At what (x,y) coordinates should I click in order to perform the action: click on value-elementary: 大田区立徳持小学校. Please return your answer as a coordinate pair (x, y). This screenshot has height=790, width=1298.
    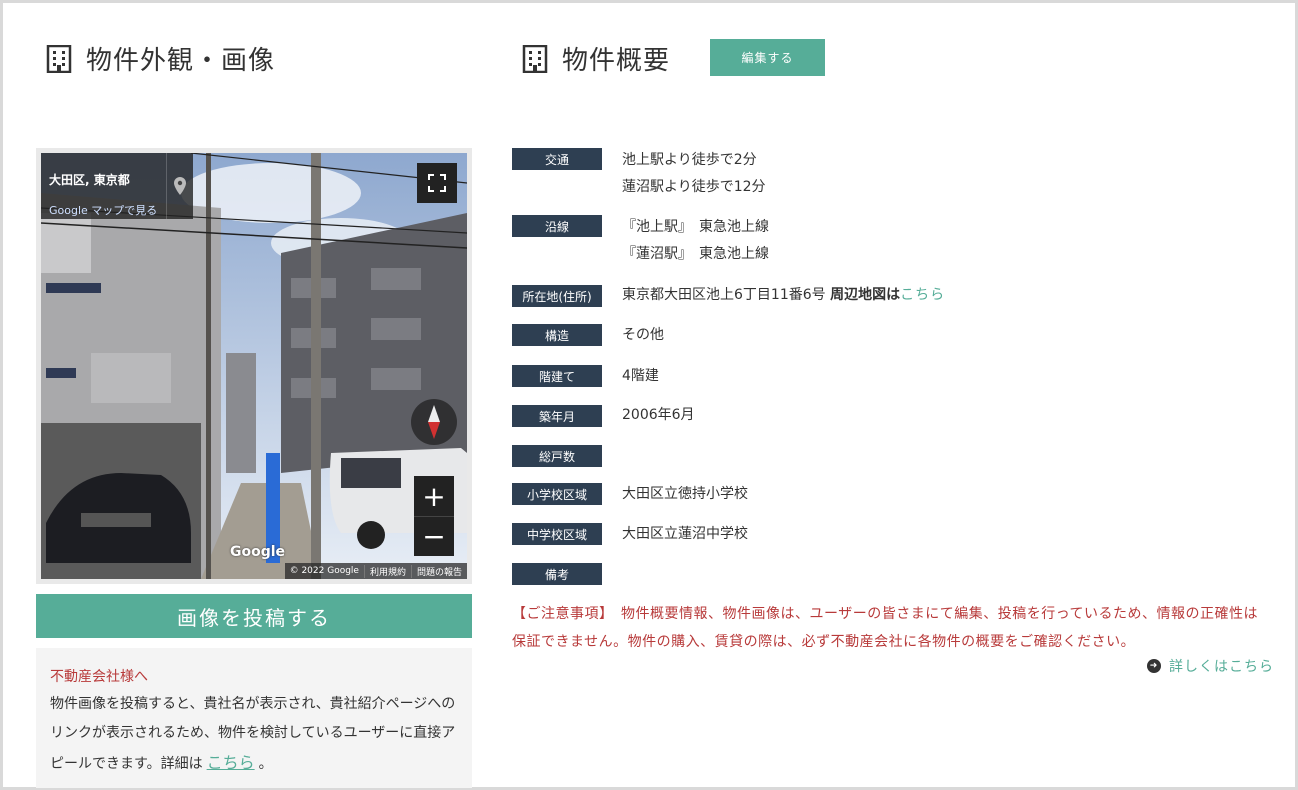
    Looking at the image, I should click on (685, 494).